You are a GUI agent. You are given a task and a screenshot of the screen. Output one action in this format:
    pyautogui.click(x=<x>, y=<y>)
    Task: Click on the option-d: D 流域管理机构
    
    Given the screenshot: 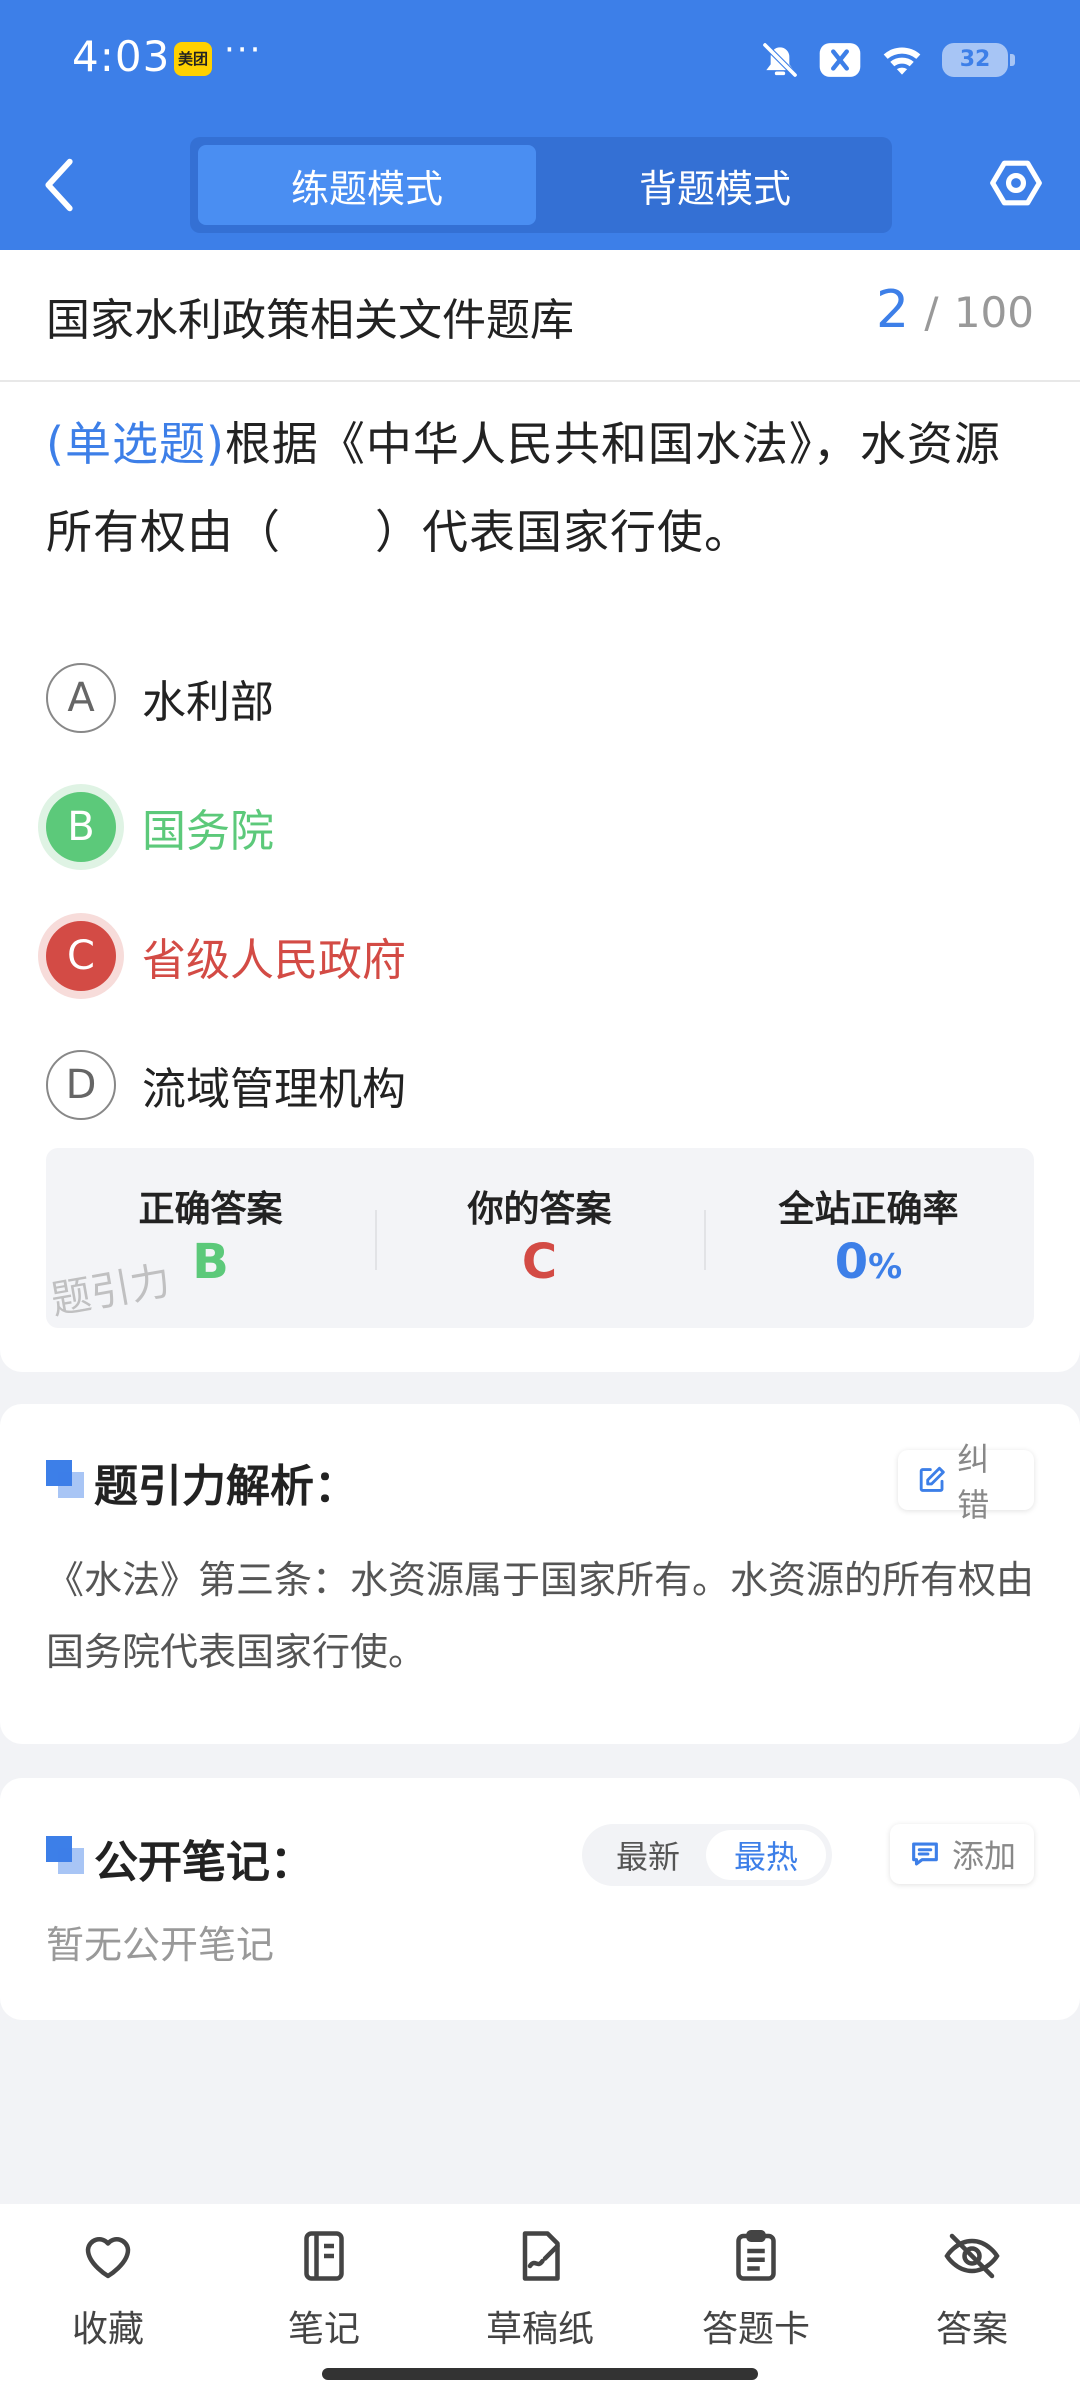 What is the action you would take?
    pyautogui.click(x=226, y=1085)
    